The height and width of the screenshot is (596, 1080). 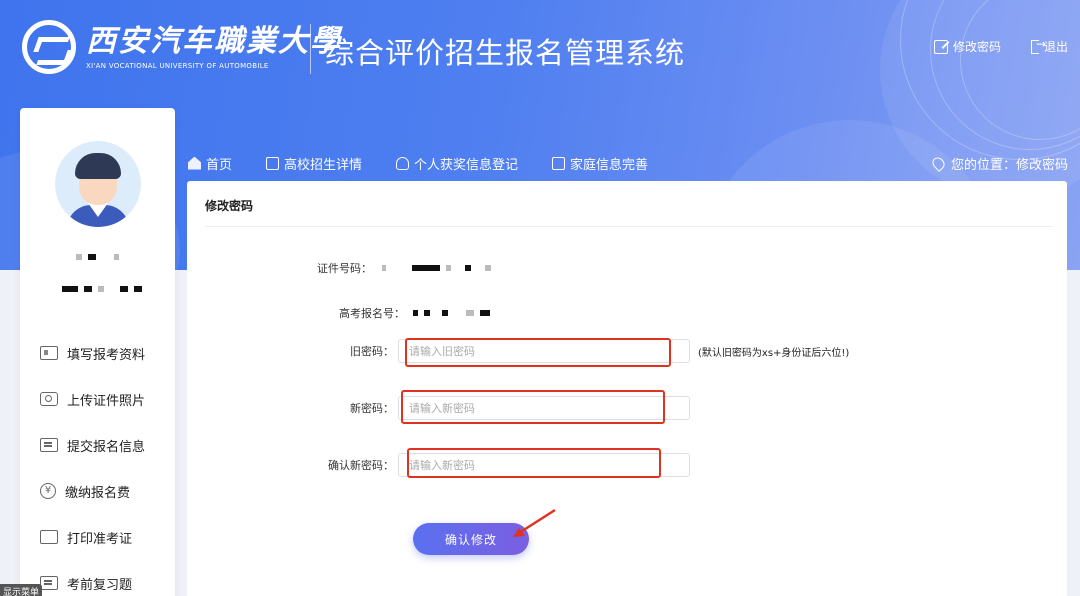 What do you see at coordinates (49, 47) in the screenshot?
I see `logo-emblem-icon` at bounding box center [49, 47].